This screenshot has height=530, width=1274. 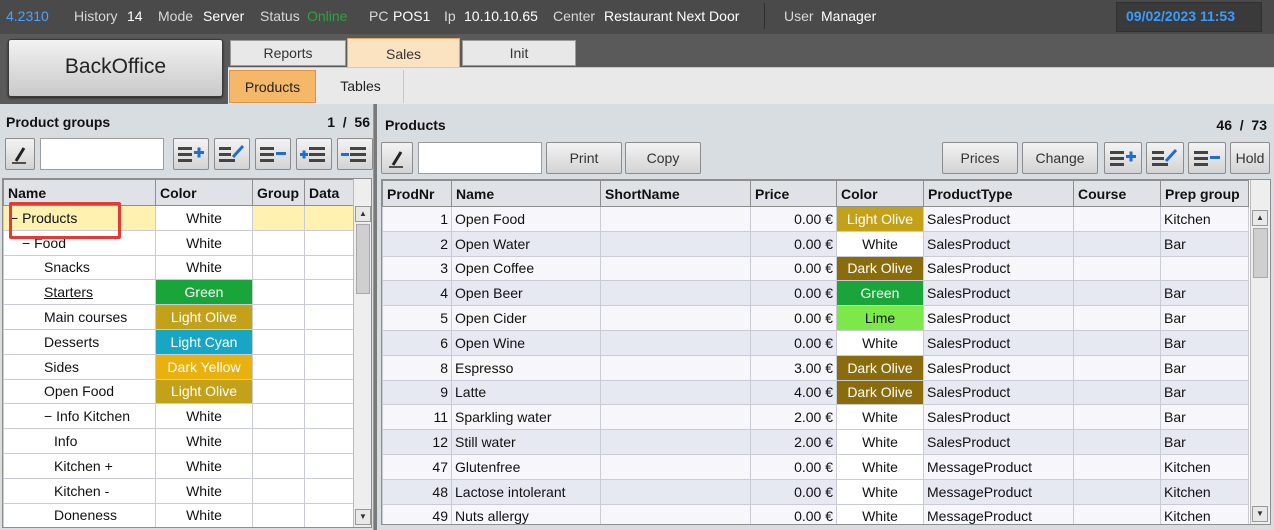 What do you see at coordinates (115, 68) in the screenshot?
I see `backoffice-button: BackOffice` at bounding box center [115, 68].